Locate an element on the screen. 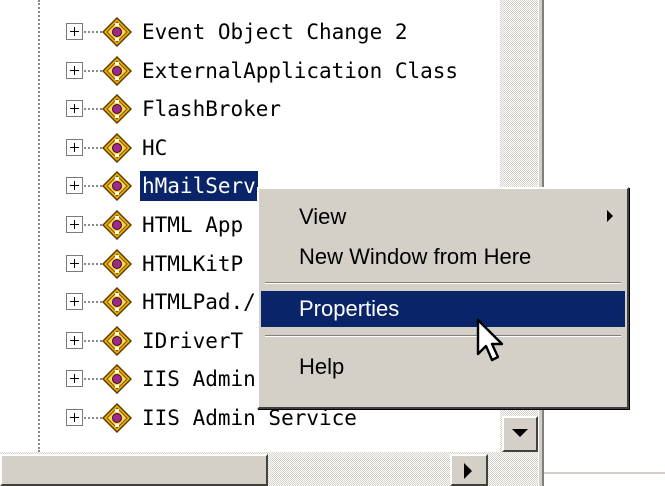 This screenshot has width=665, height=486. scroll-down-arrow-icon is located at coordinates (520, 433).